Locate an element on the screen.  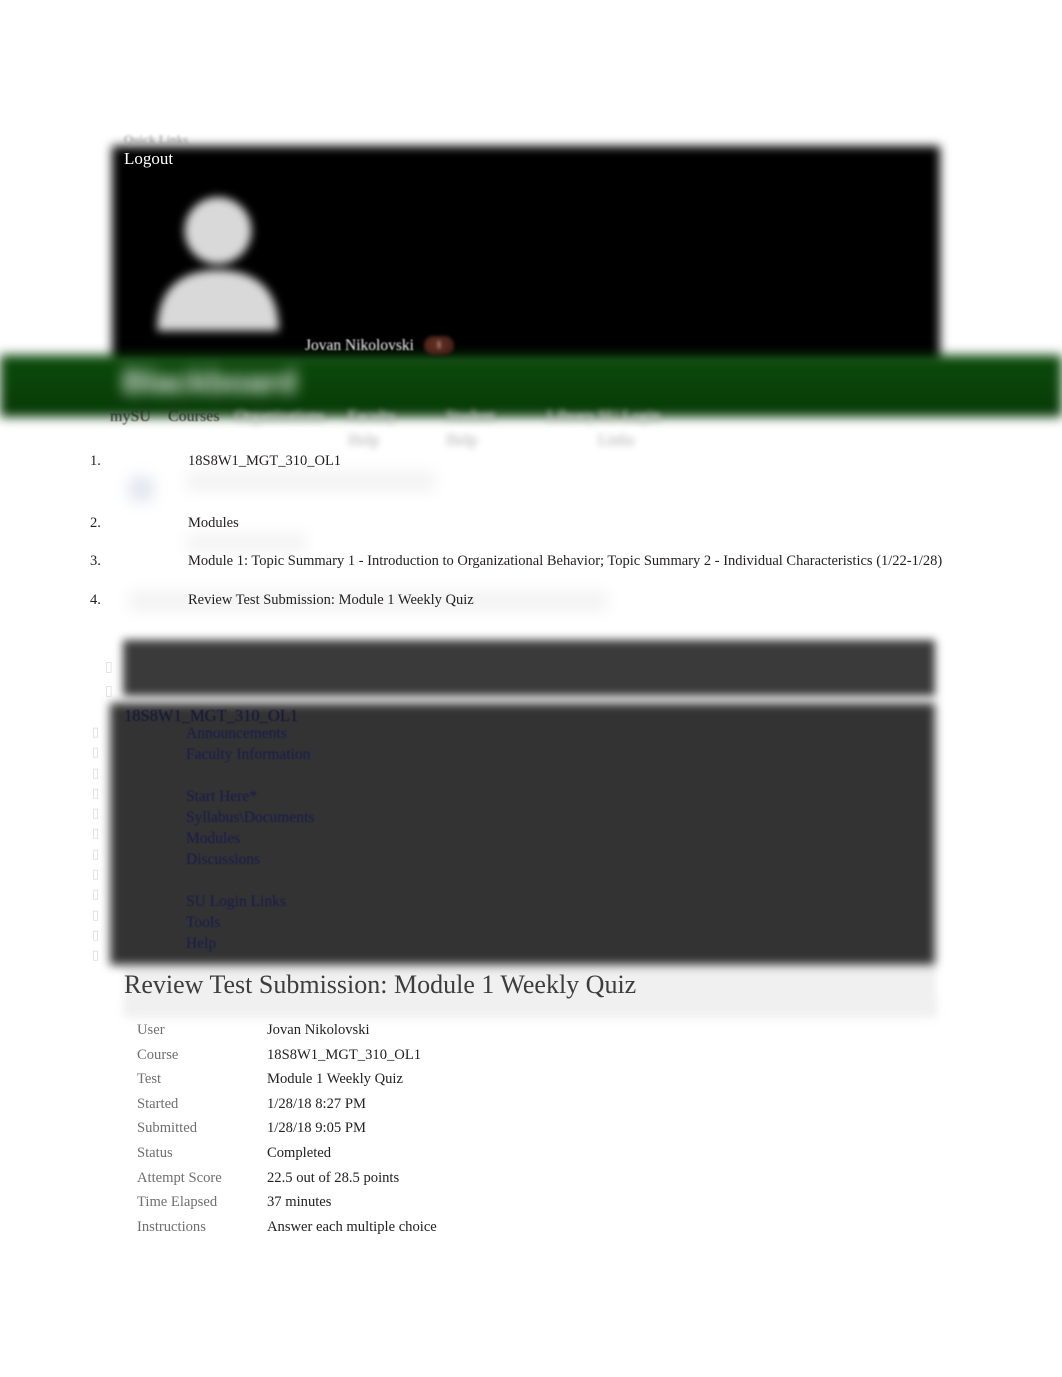
detail-value: Jovan Nikolovski is located at coordinates (318, 1030).